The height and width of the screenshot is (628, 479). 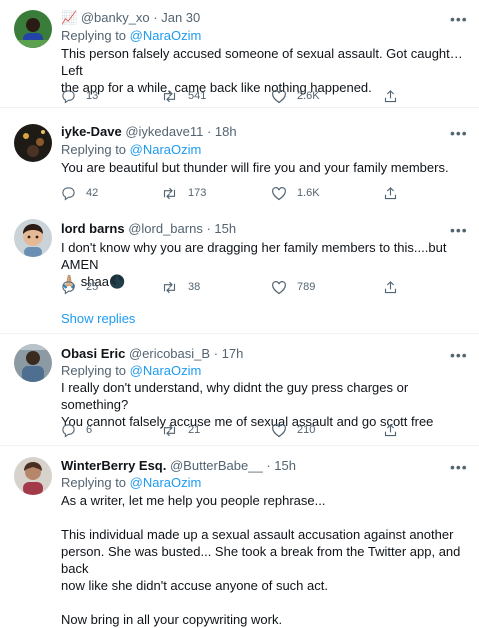 I want to click on tweet-actions: 42 173 1.6K, so click(x=241, y=193).